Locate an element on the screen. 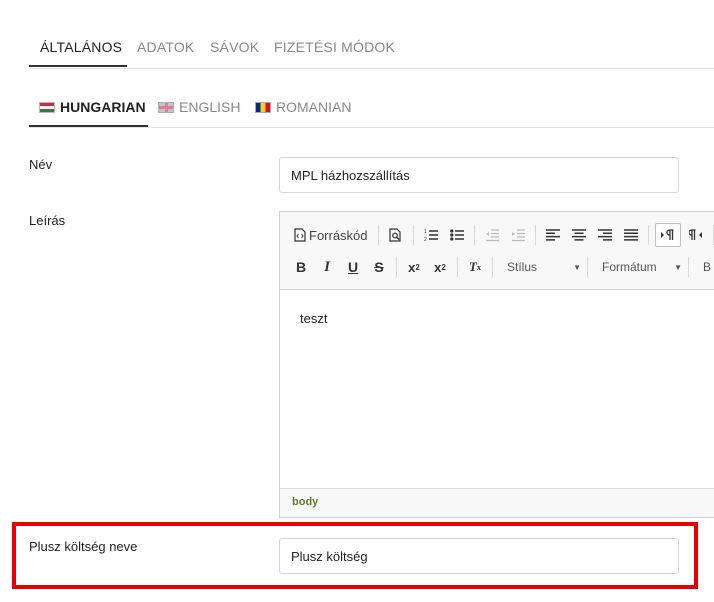  align-right-icon is located at coordinates (604, 235).